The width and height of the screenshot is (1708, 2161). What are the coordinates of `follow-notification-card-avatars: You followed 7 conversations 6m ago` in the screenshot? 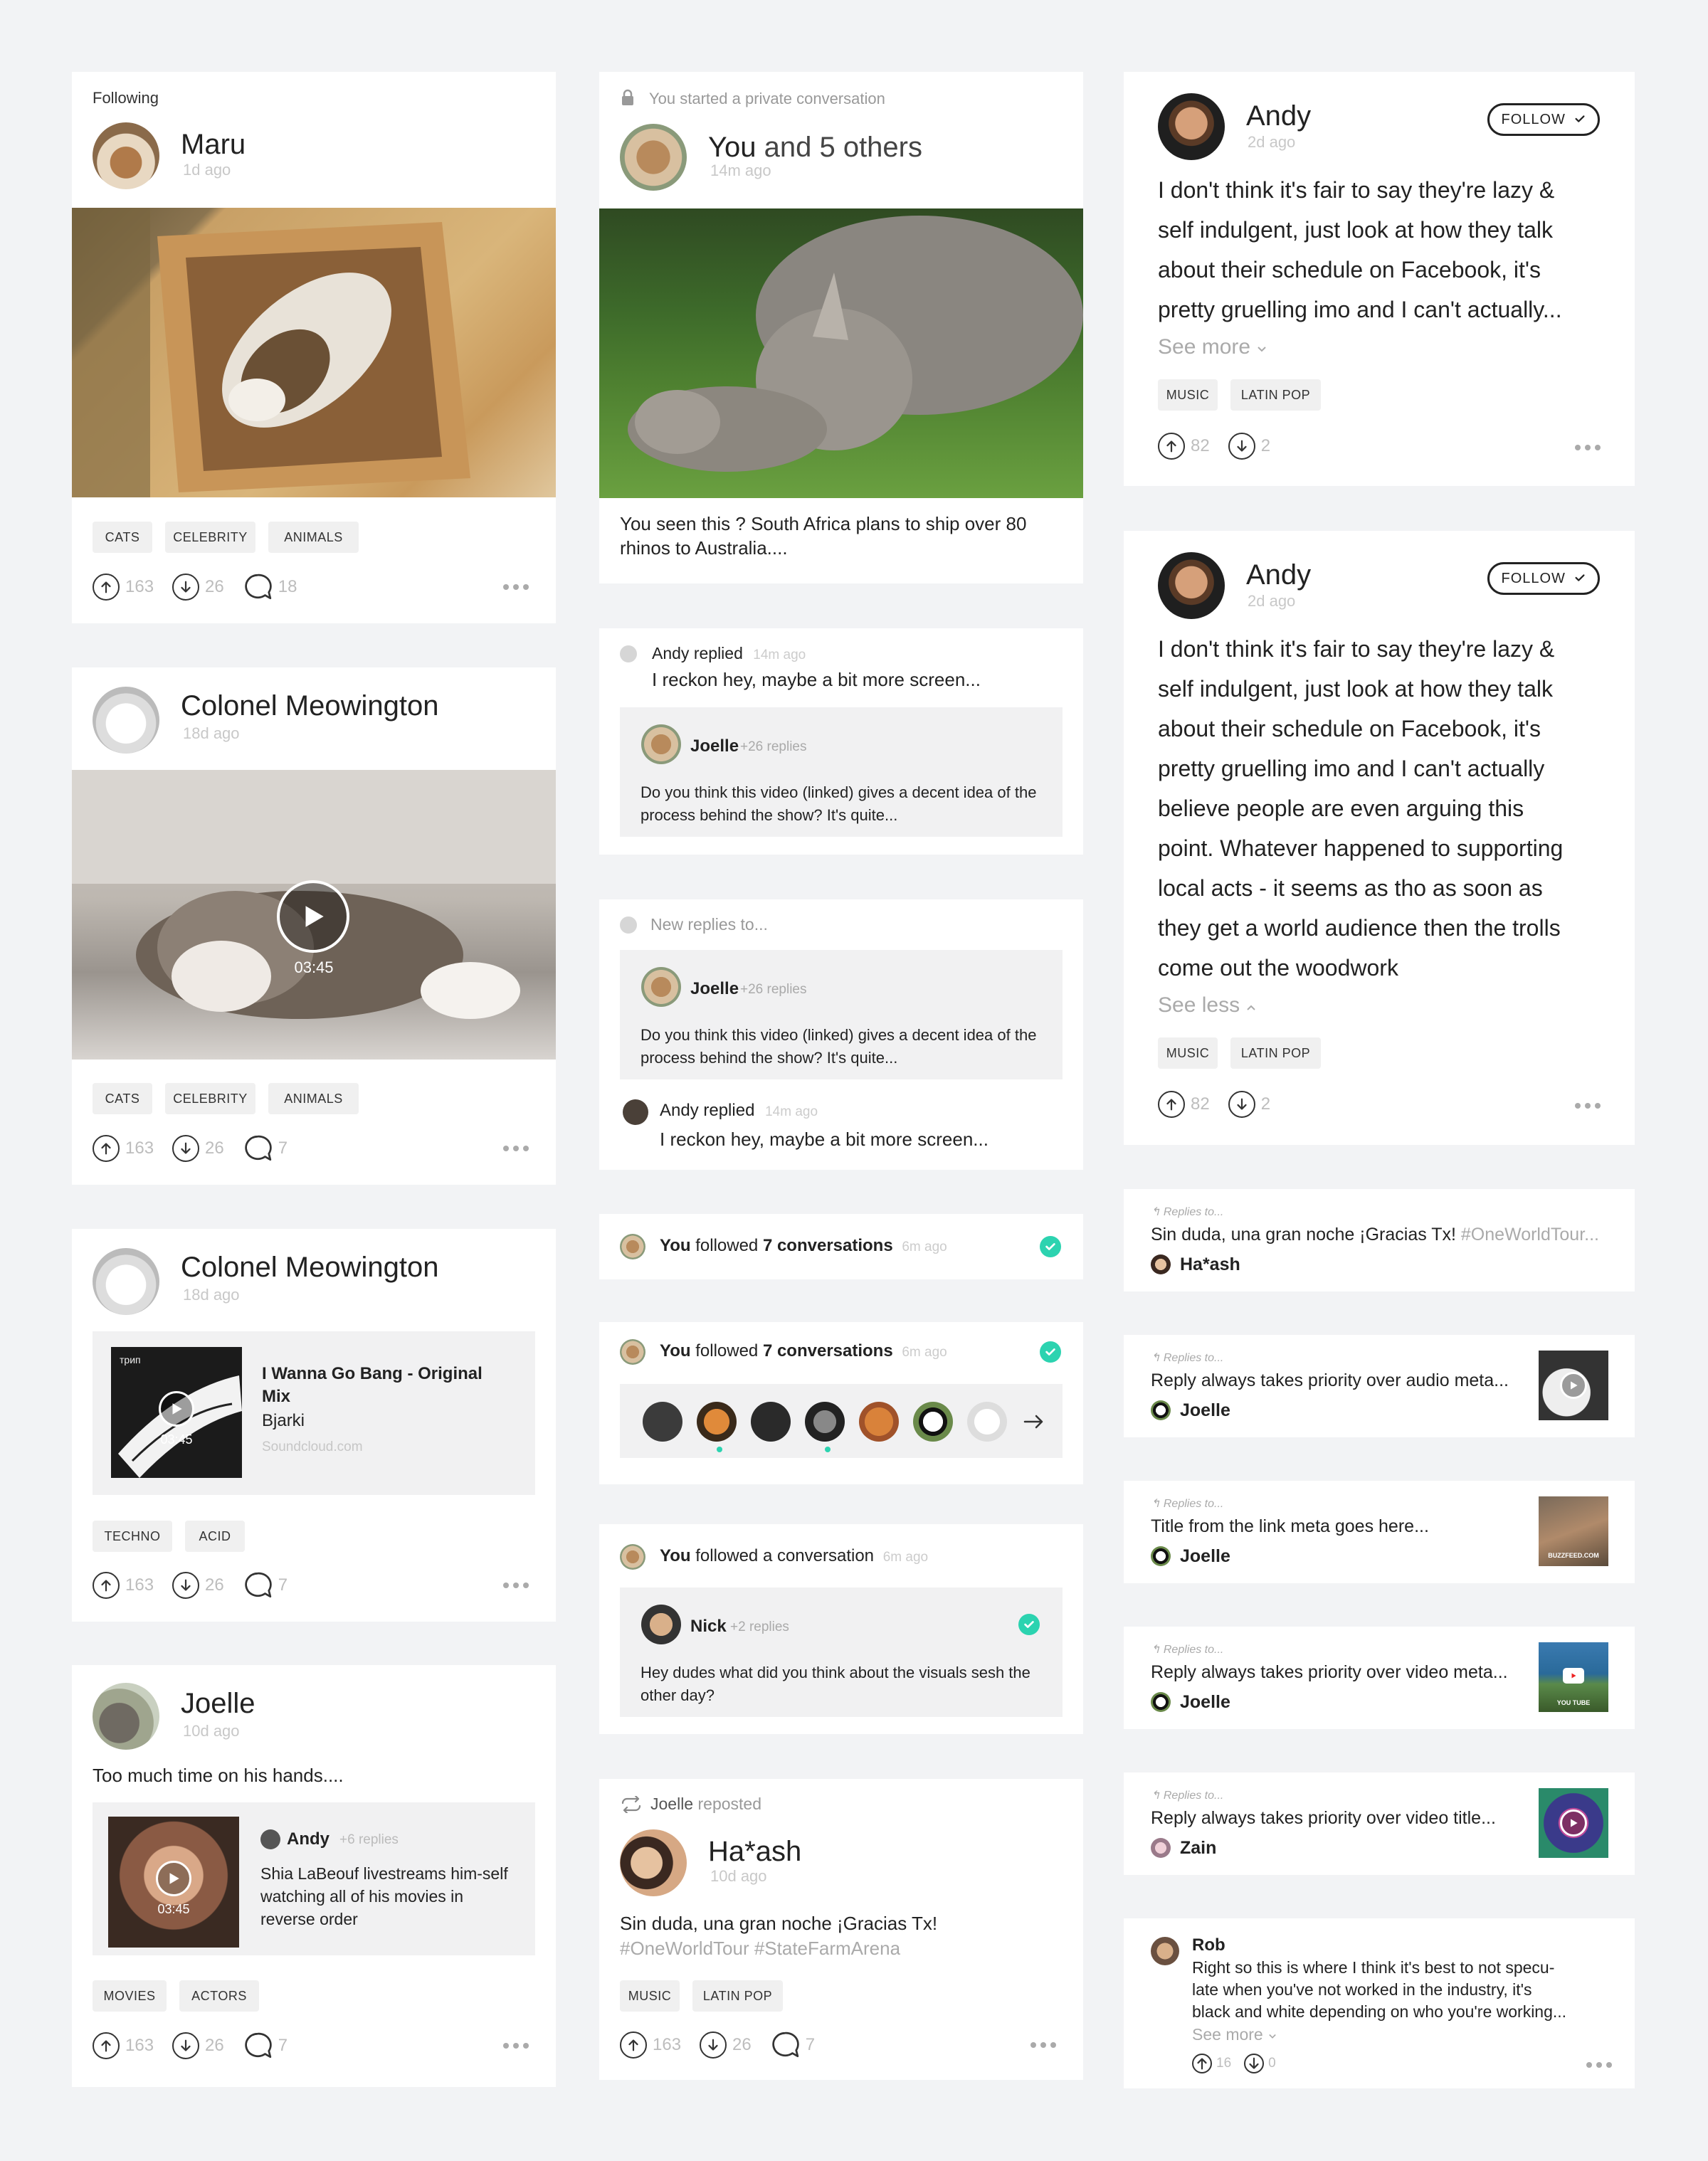 It's located at (841, 1403).